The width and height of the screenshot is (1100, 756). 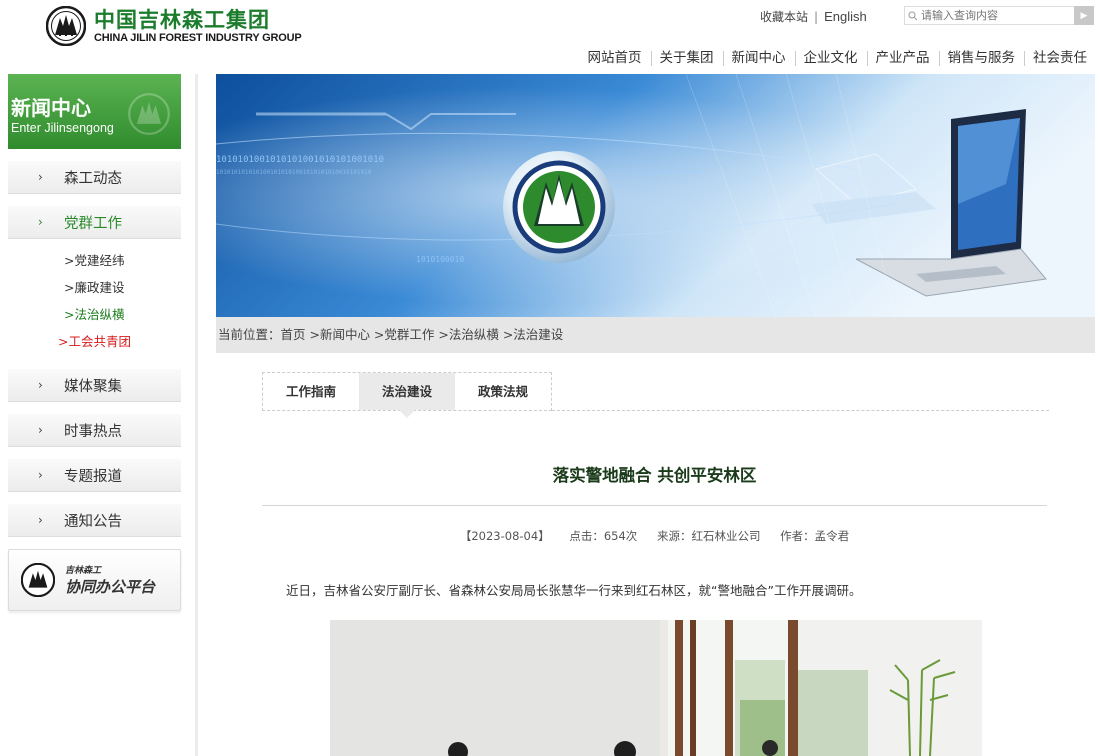 I want to click on oa-title: 协同办公平台, so click(x=110, y=587).